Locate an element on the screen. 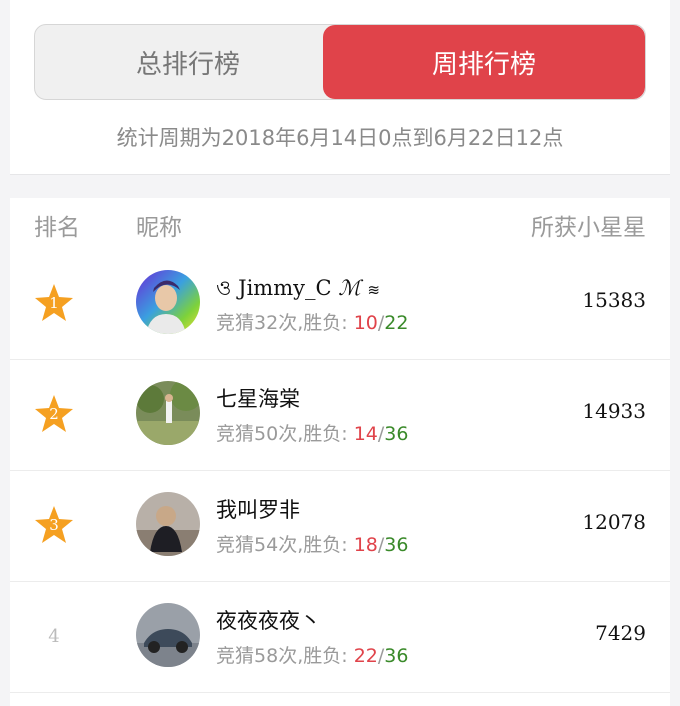  rank-number: 4 is located at coordinates (54, 636).